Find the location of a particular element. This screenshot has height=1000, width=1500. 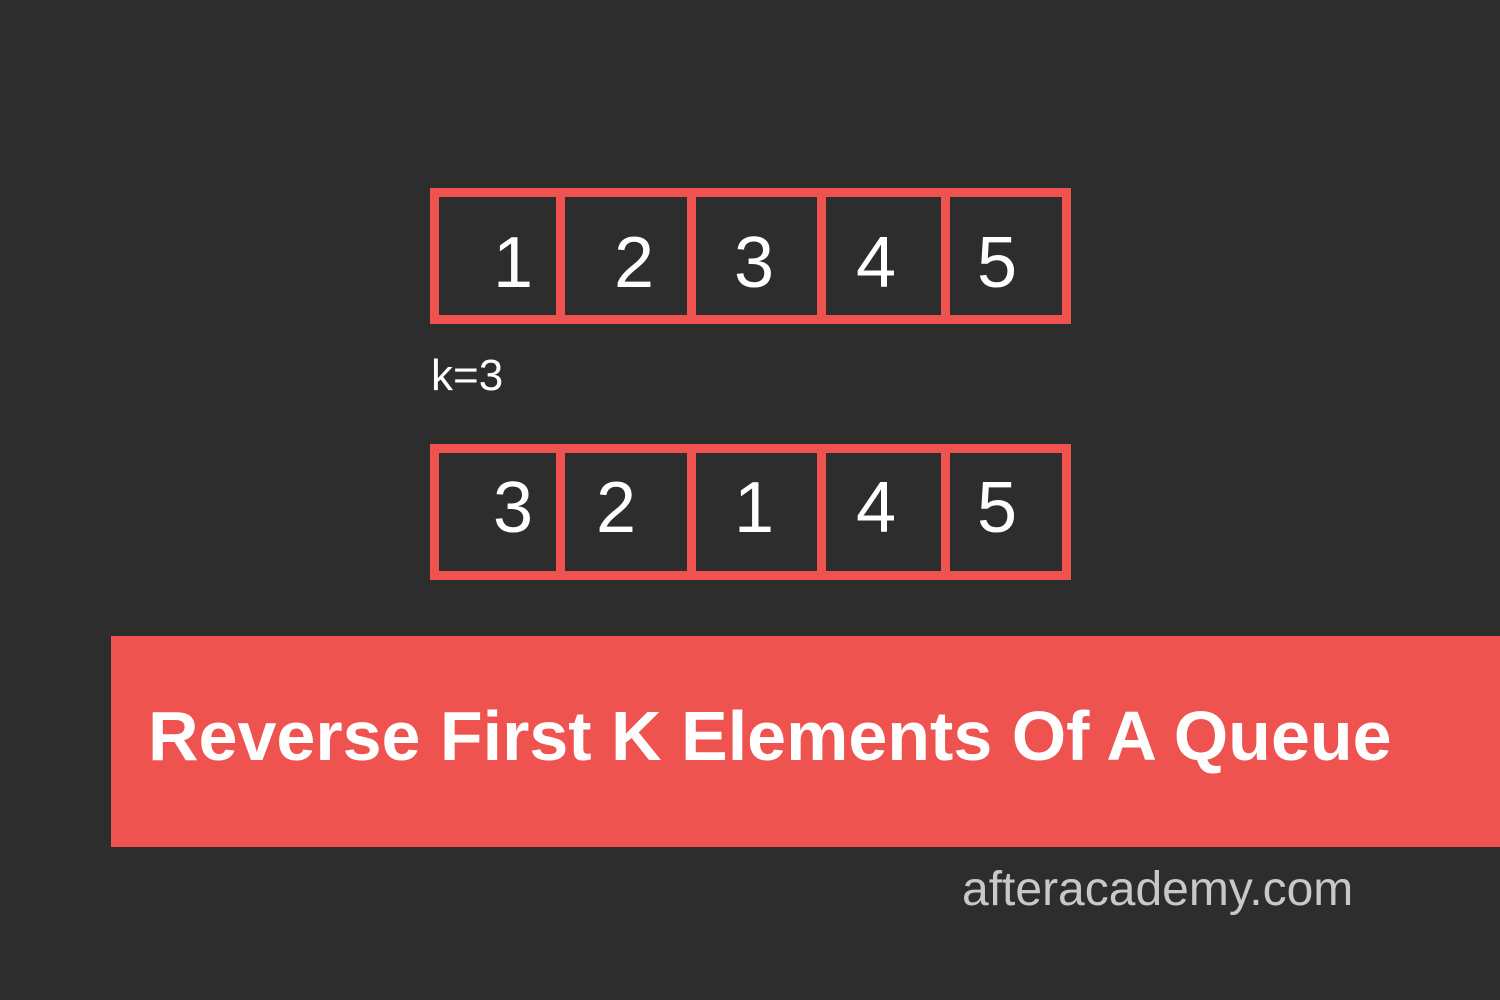

original-queue: 12345 is located at coordinates (750, 256).